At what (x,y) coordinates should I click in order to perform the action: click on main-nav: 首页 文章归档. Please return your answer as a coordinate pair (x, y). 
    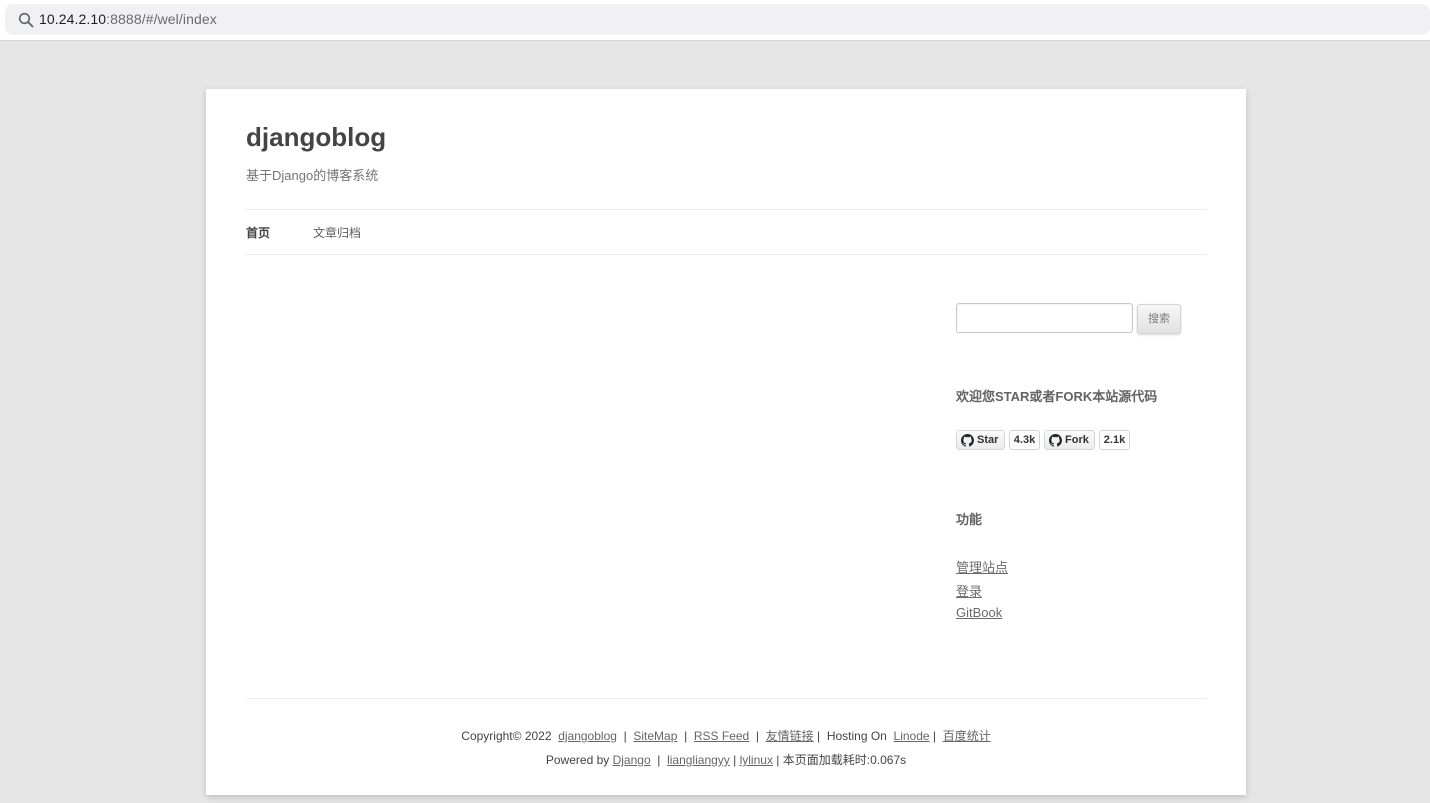
    Looking at the image, I should click on (726, 232).